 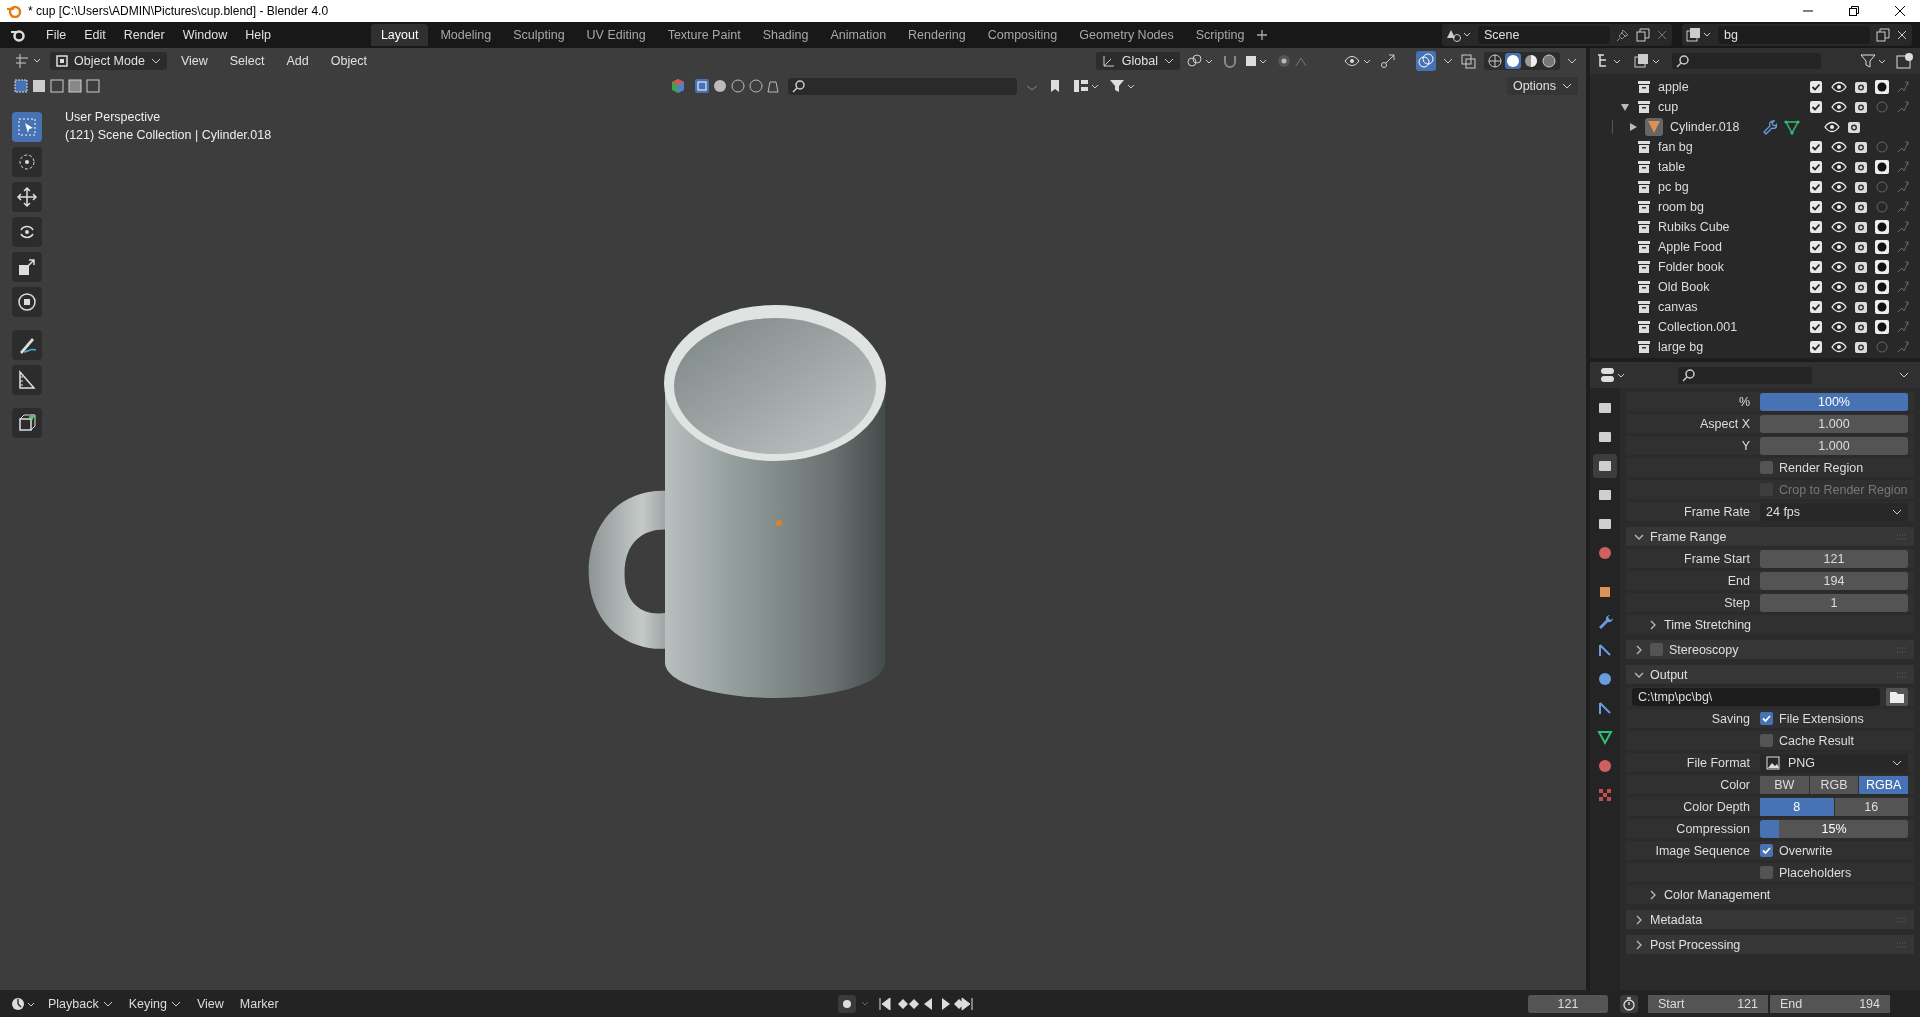 What do you see at coordinates (1549, 61) in the screenshot?
I see `shaded-sphere-icon` at bounding box center [1549, 61].